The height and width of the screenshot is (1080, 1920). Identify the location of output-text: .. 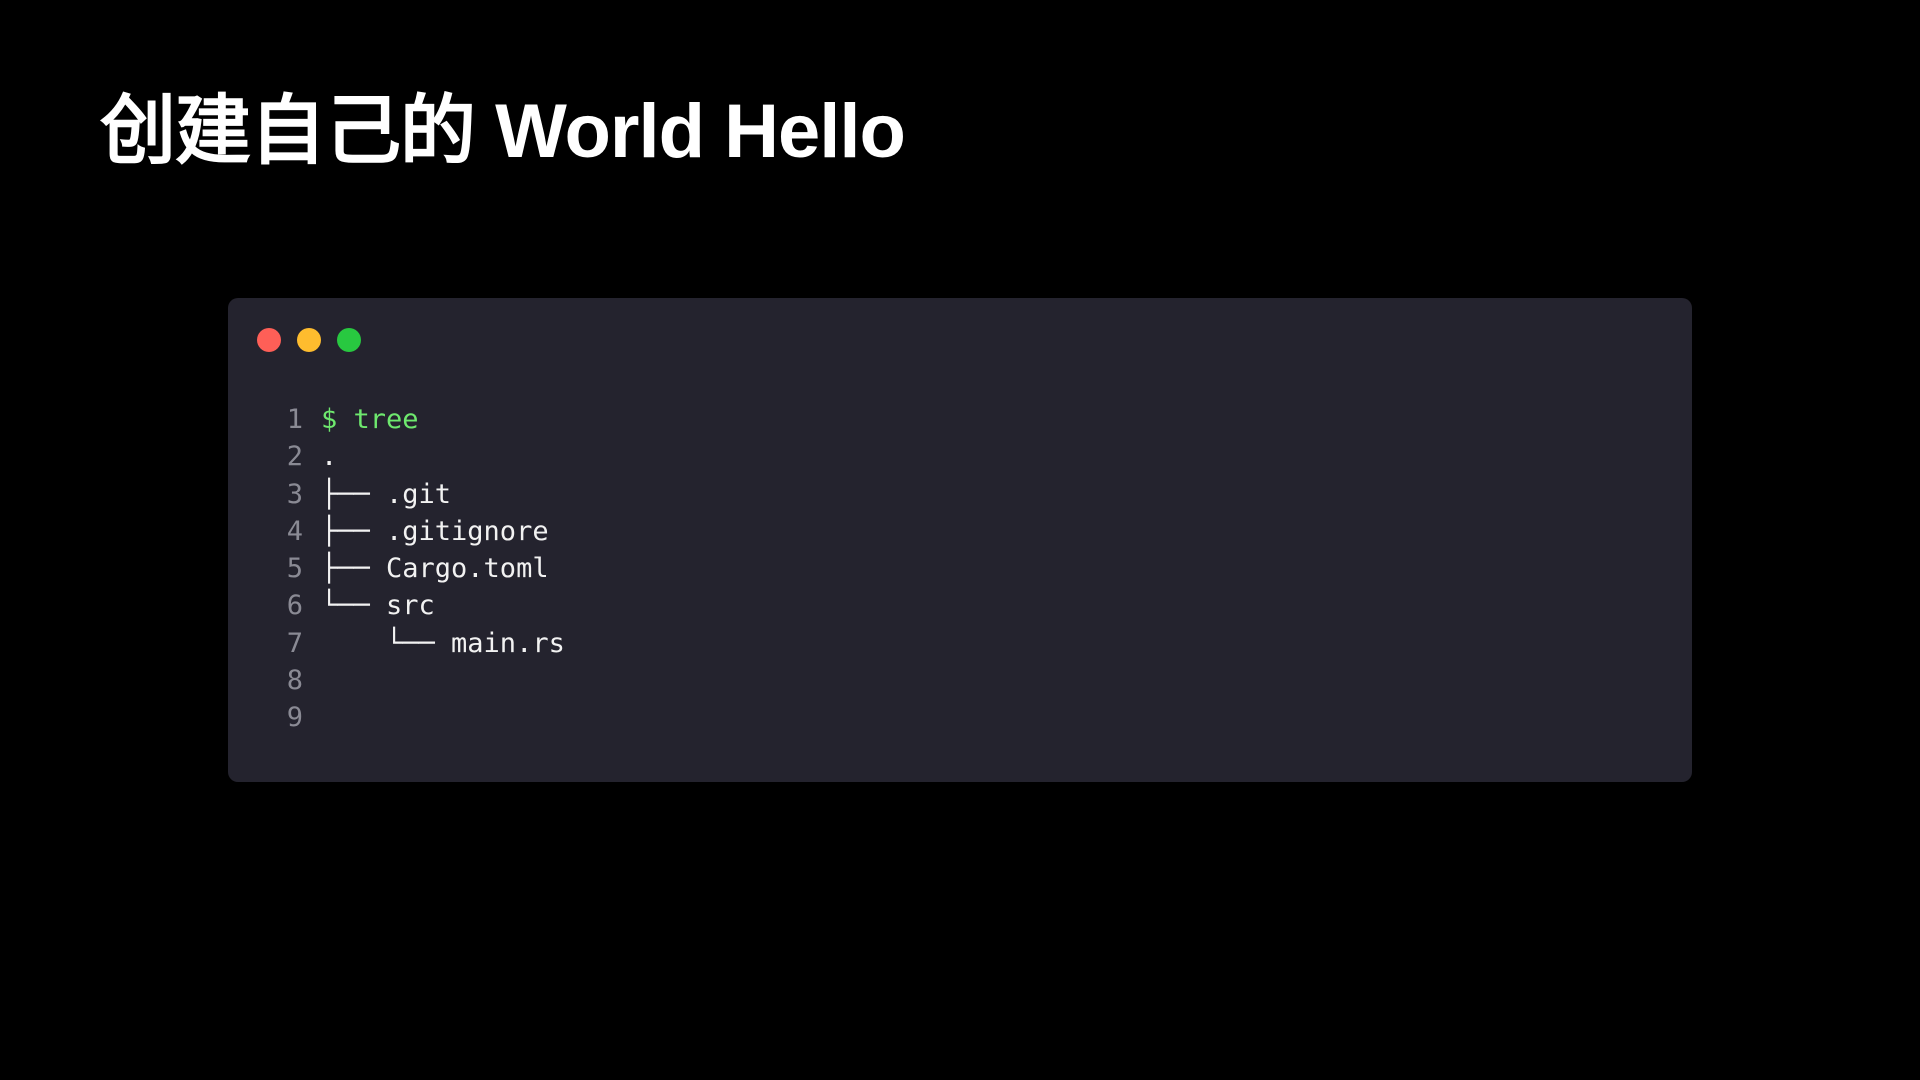
(329, 457).